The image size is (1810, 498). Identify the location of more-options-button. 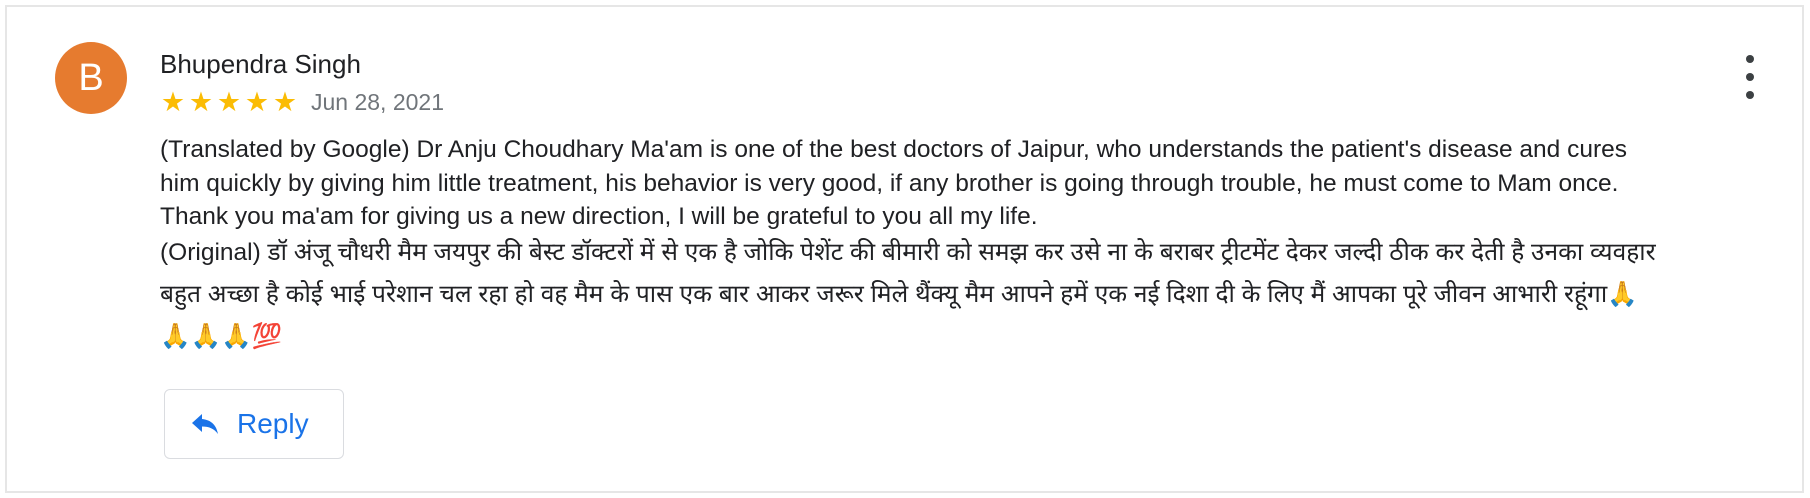
(1750, 77).